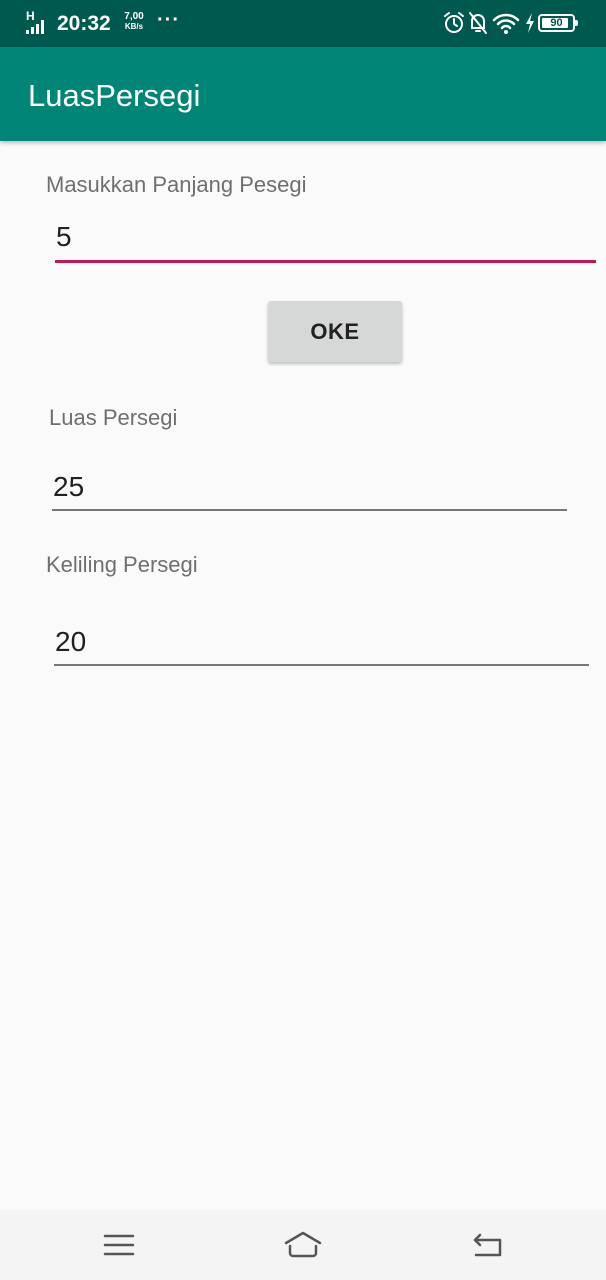  What do you see at coordinates (309, 490) in the screenshot?
I see `area-result-field: 25` at bounding box center [309, 490].